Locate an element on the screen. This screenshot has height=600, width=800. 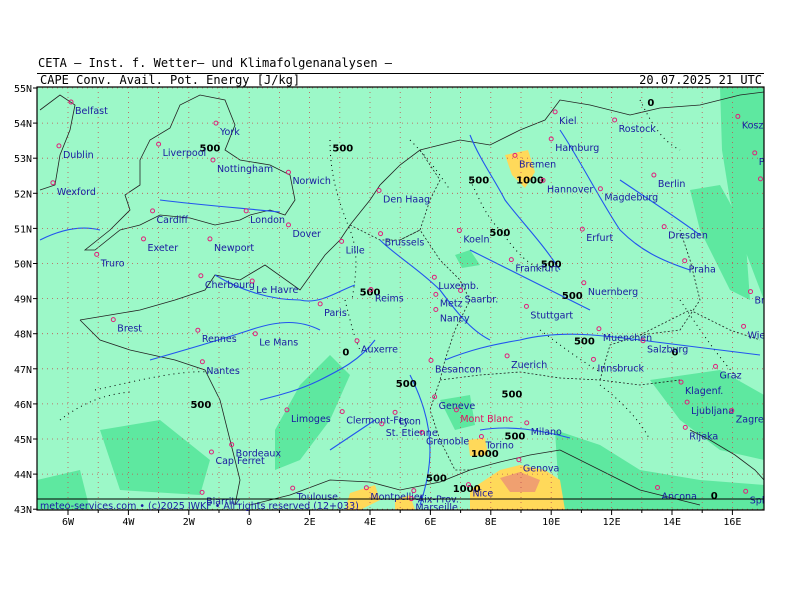
city-label: Pila is located at coordinates (767, 162).